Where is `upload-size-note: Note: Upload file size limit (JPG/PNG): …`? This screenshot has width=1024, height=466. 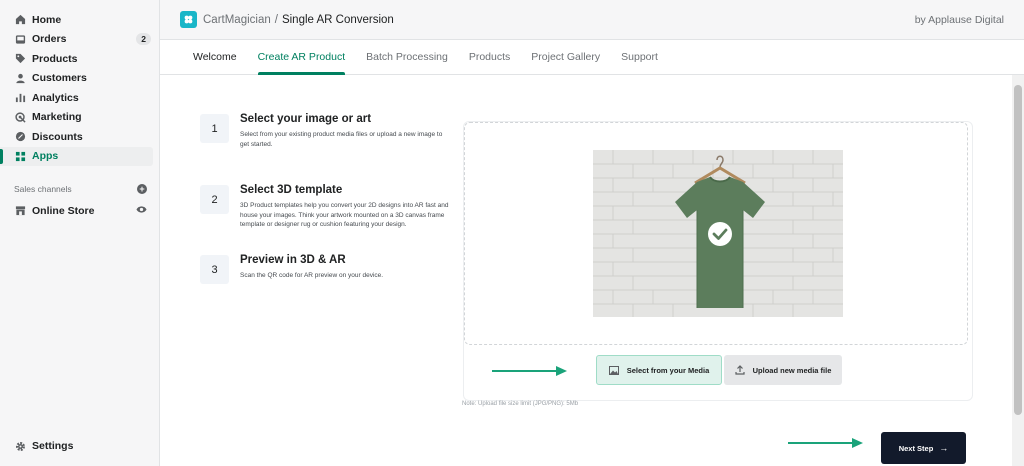
upload-size-note: Note: Upload file size limit (JPG/PNG): … is located at coordinates (520, 404).